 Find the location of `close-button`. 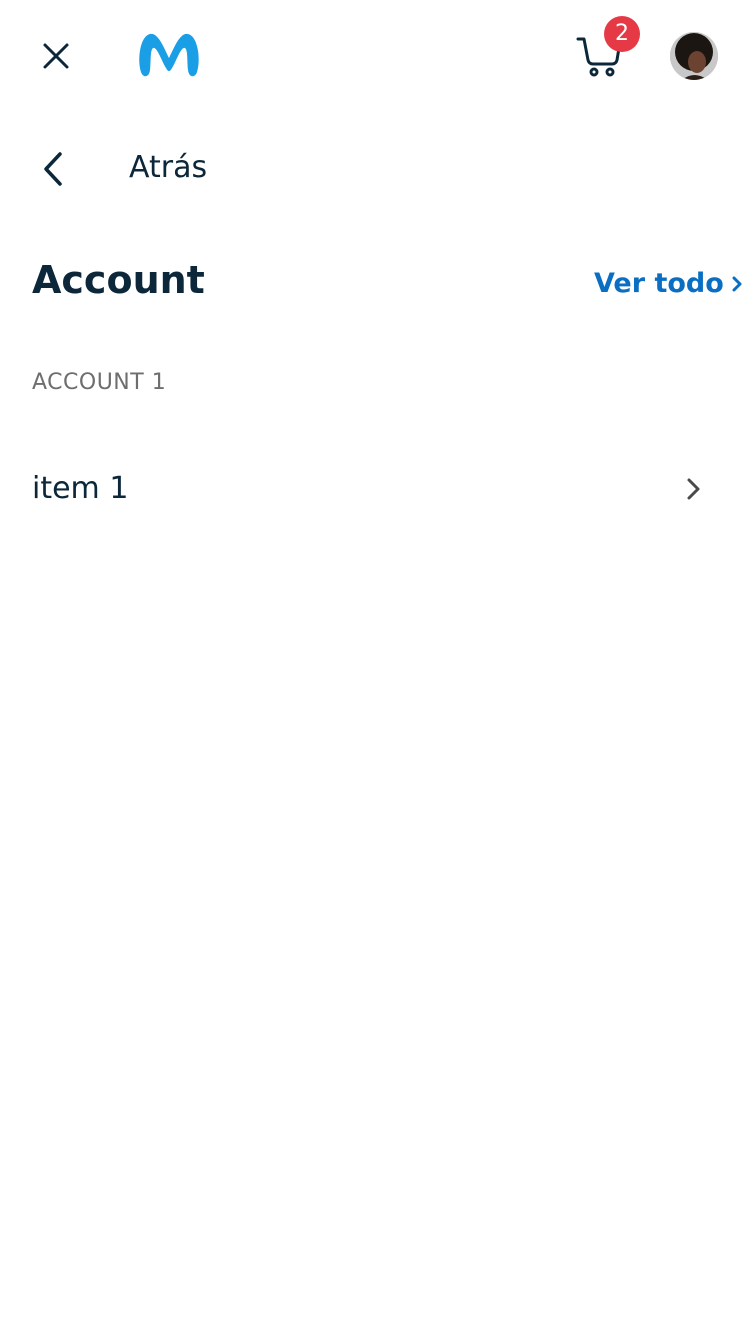

close-button is located at coordinates (56, 56).